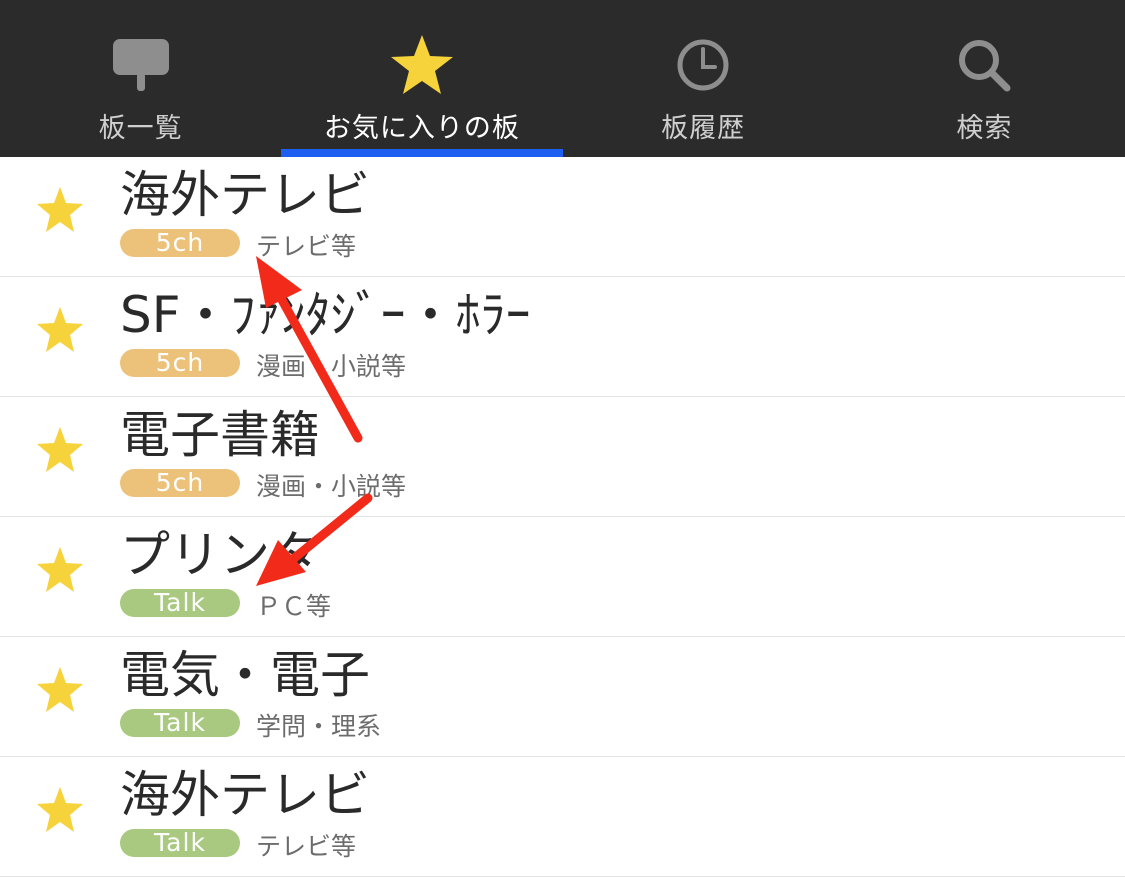 Image resolution: width=1125 pixels, height=878 pixels. I want to click on search-icon, so click(984, 65).